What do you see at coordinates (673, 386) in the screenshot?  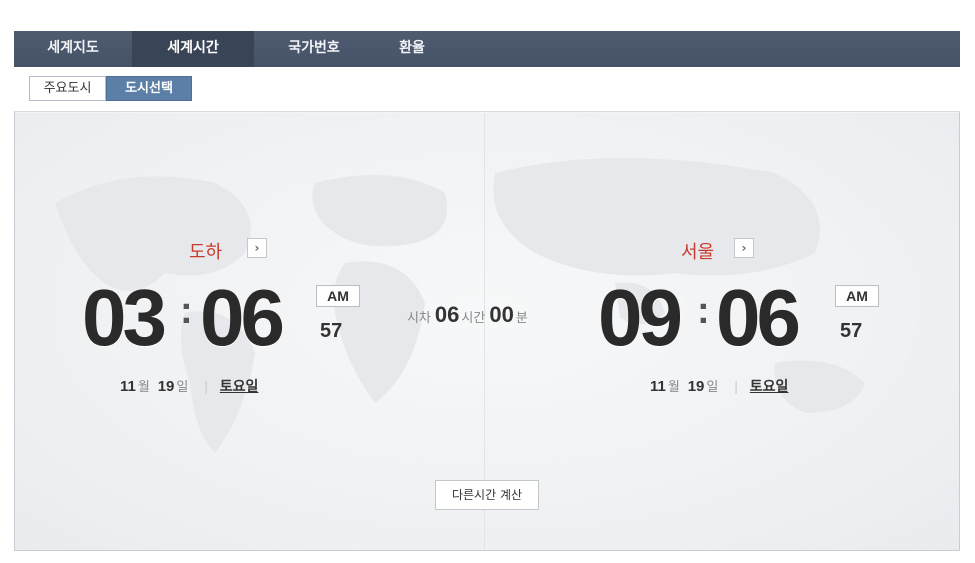 I see `right-month-unit: 월` at bounding box center [673, 386].